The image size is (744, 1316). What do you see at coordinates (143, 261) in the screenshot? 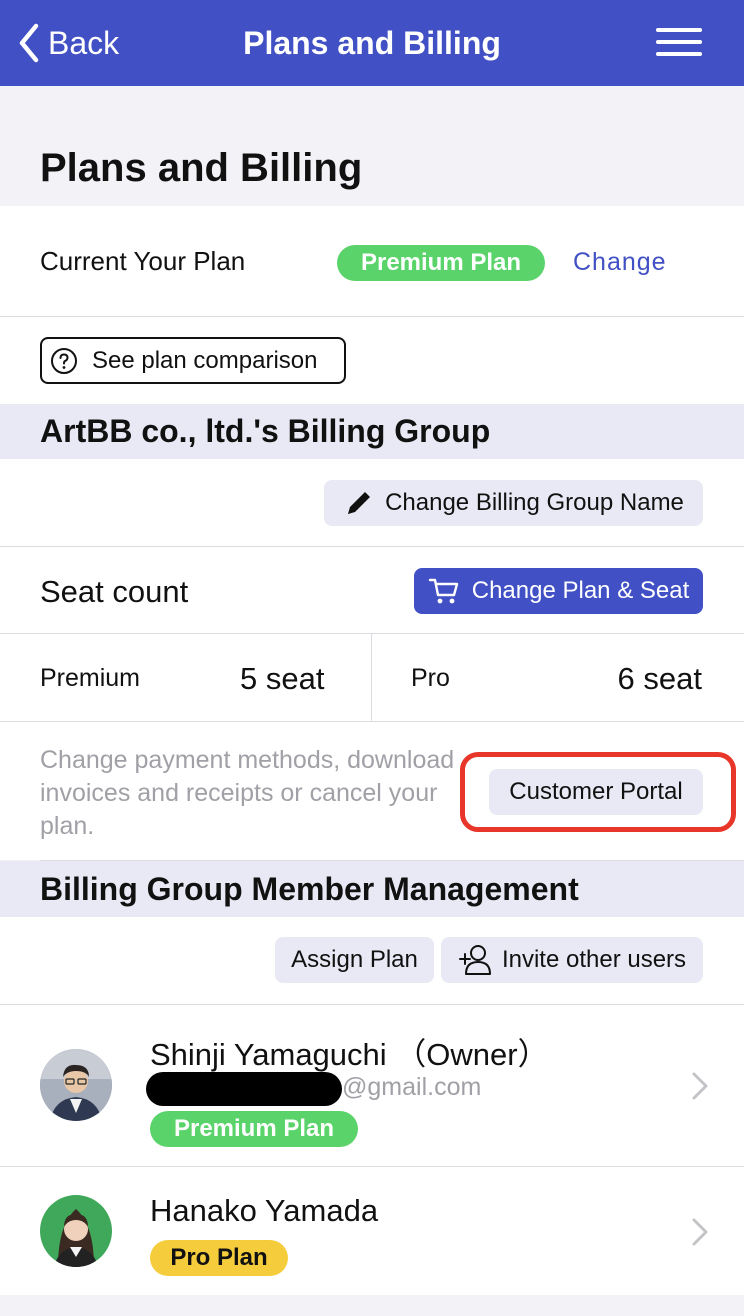
I see `current-plan-label: Current Your Plan` at bounding box center [143, 261].